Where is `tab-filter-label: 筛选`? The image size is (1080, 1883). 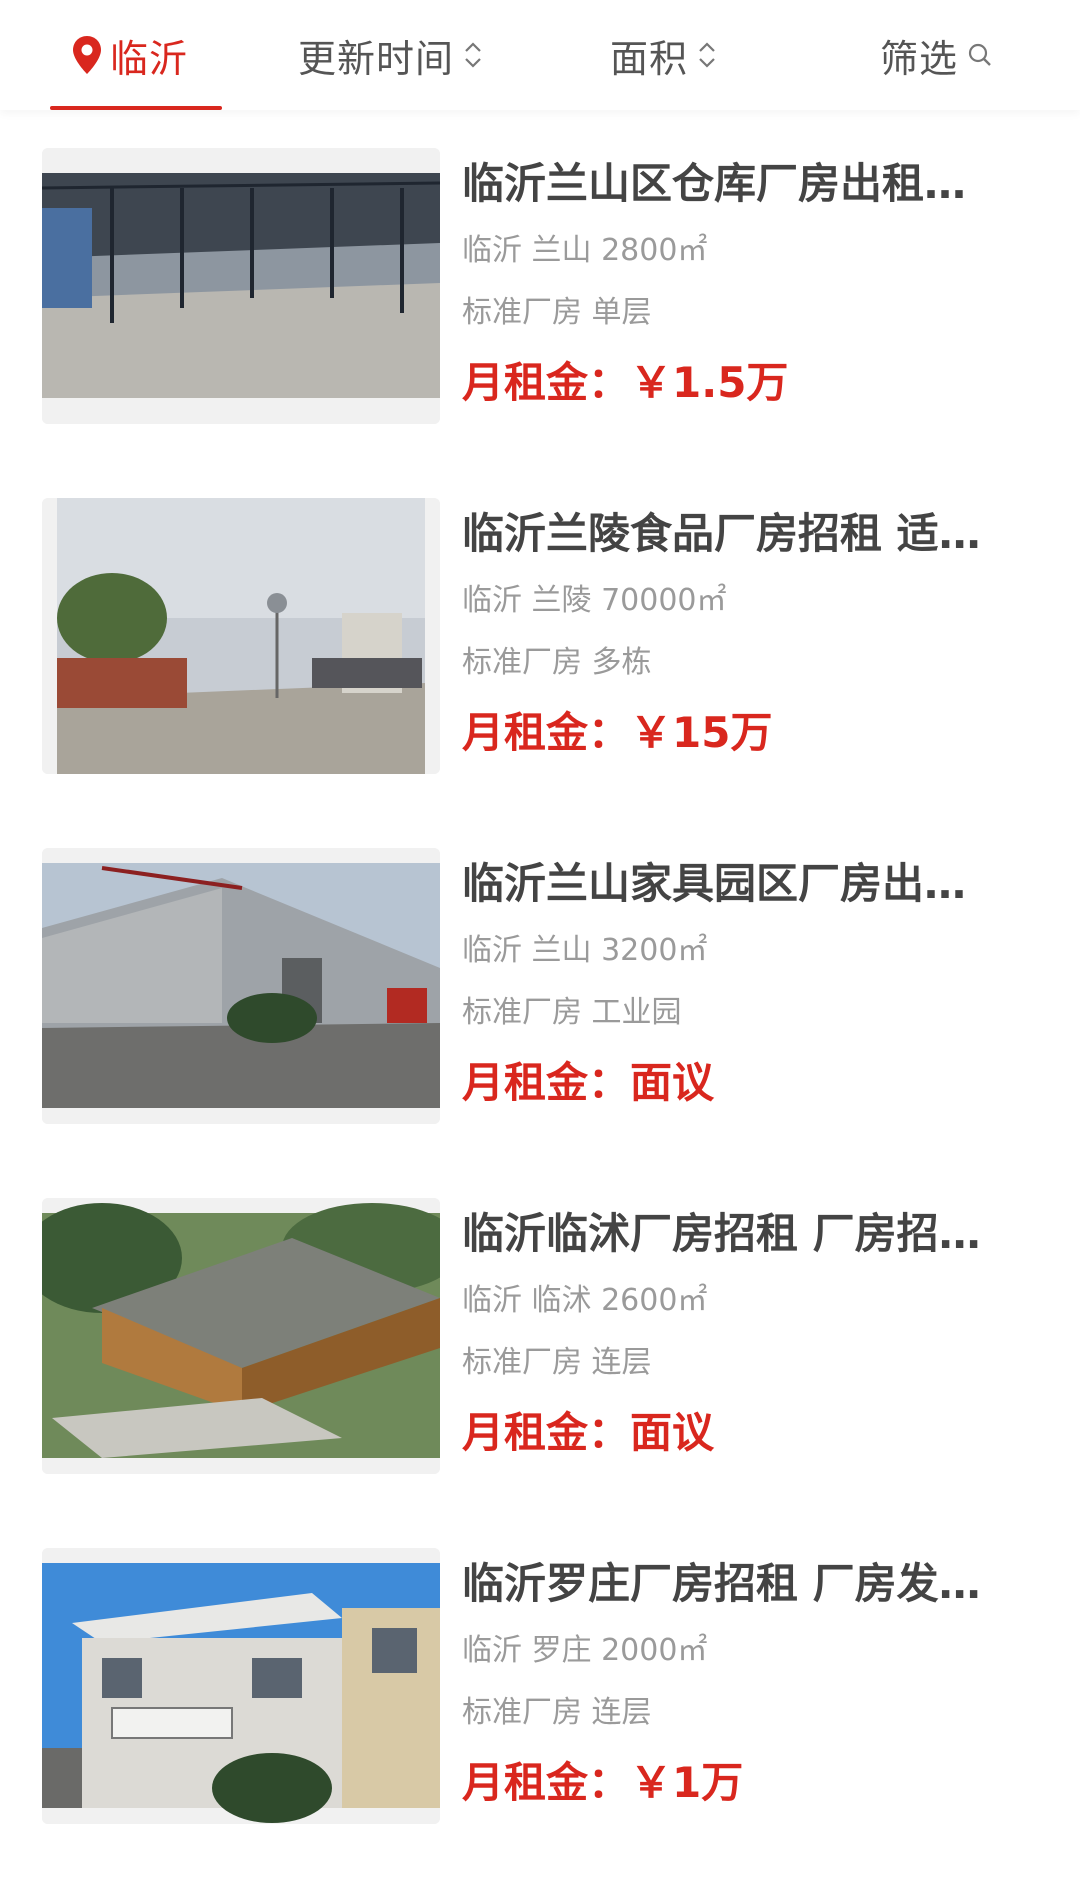
tab-filter-label: 筛选 is located at coordinates (919, 58).